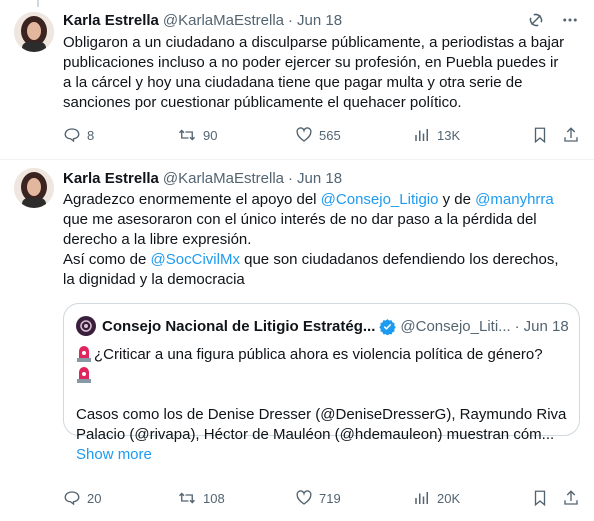  What do you see at coordinates (157, 239) in the screenshot?
I see `tweet-line: derecho a la libre expresión.` at bounding box center [157, 239].